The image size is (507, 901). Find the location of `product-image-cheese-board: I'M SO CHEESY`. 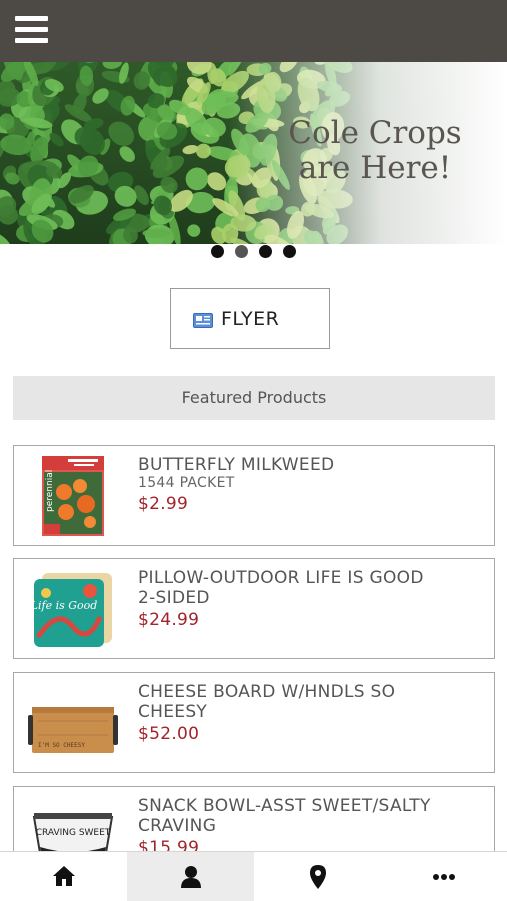

product-image-cheese-board: I'M SO CHEESY is located at coordinates (73, 730).